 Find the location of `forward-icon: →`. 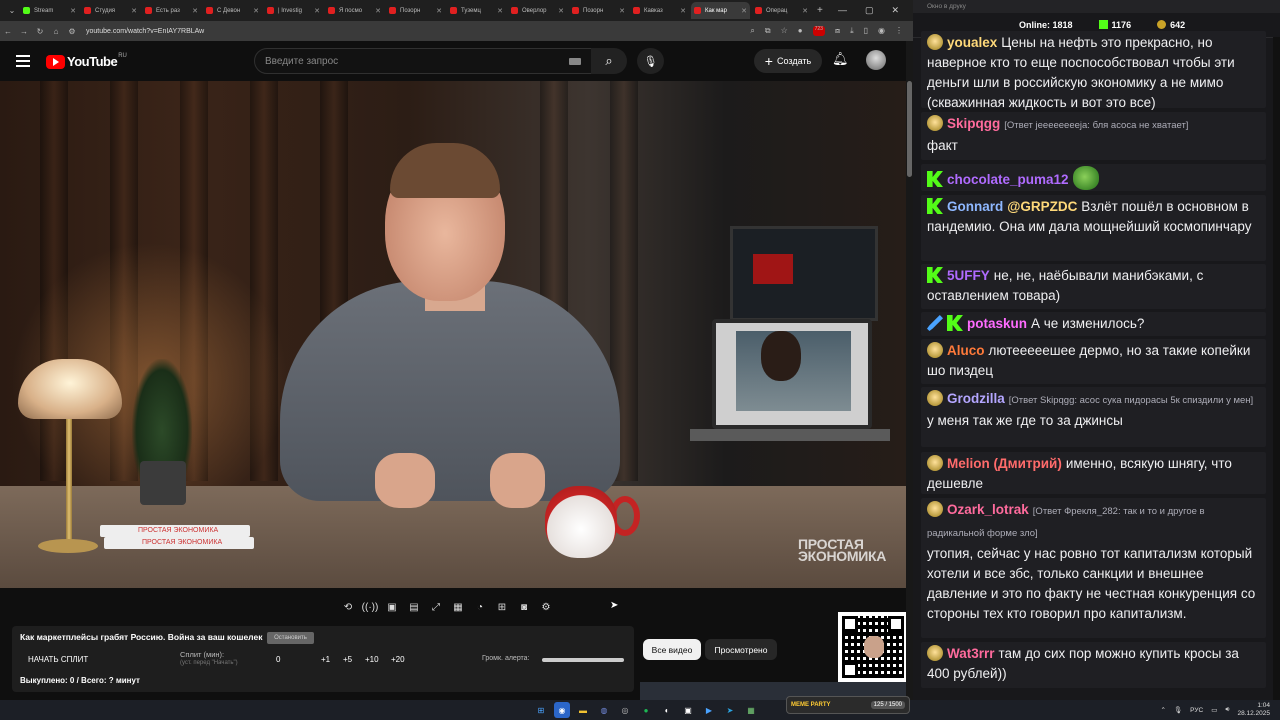

forward-icon: → is located at coordinates (24, 31).